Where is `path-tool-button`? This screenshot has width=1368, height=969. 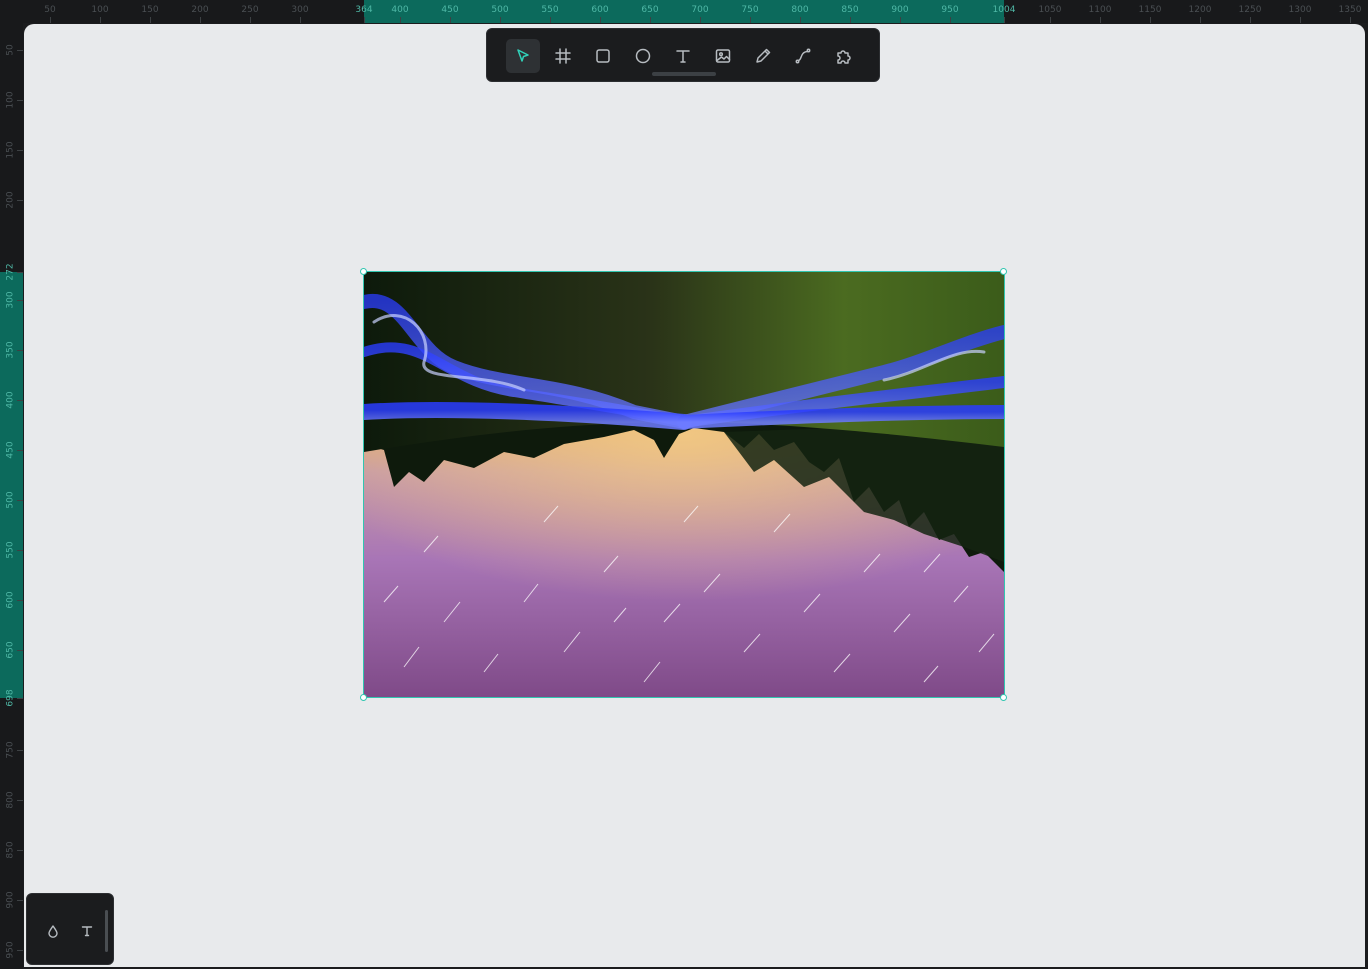
path-tool-button is located at coordinates (803, 56).